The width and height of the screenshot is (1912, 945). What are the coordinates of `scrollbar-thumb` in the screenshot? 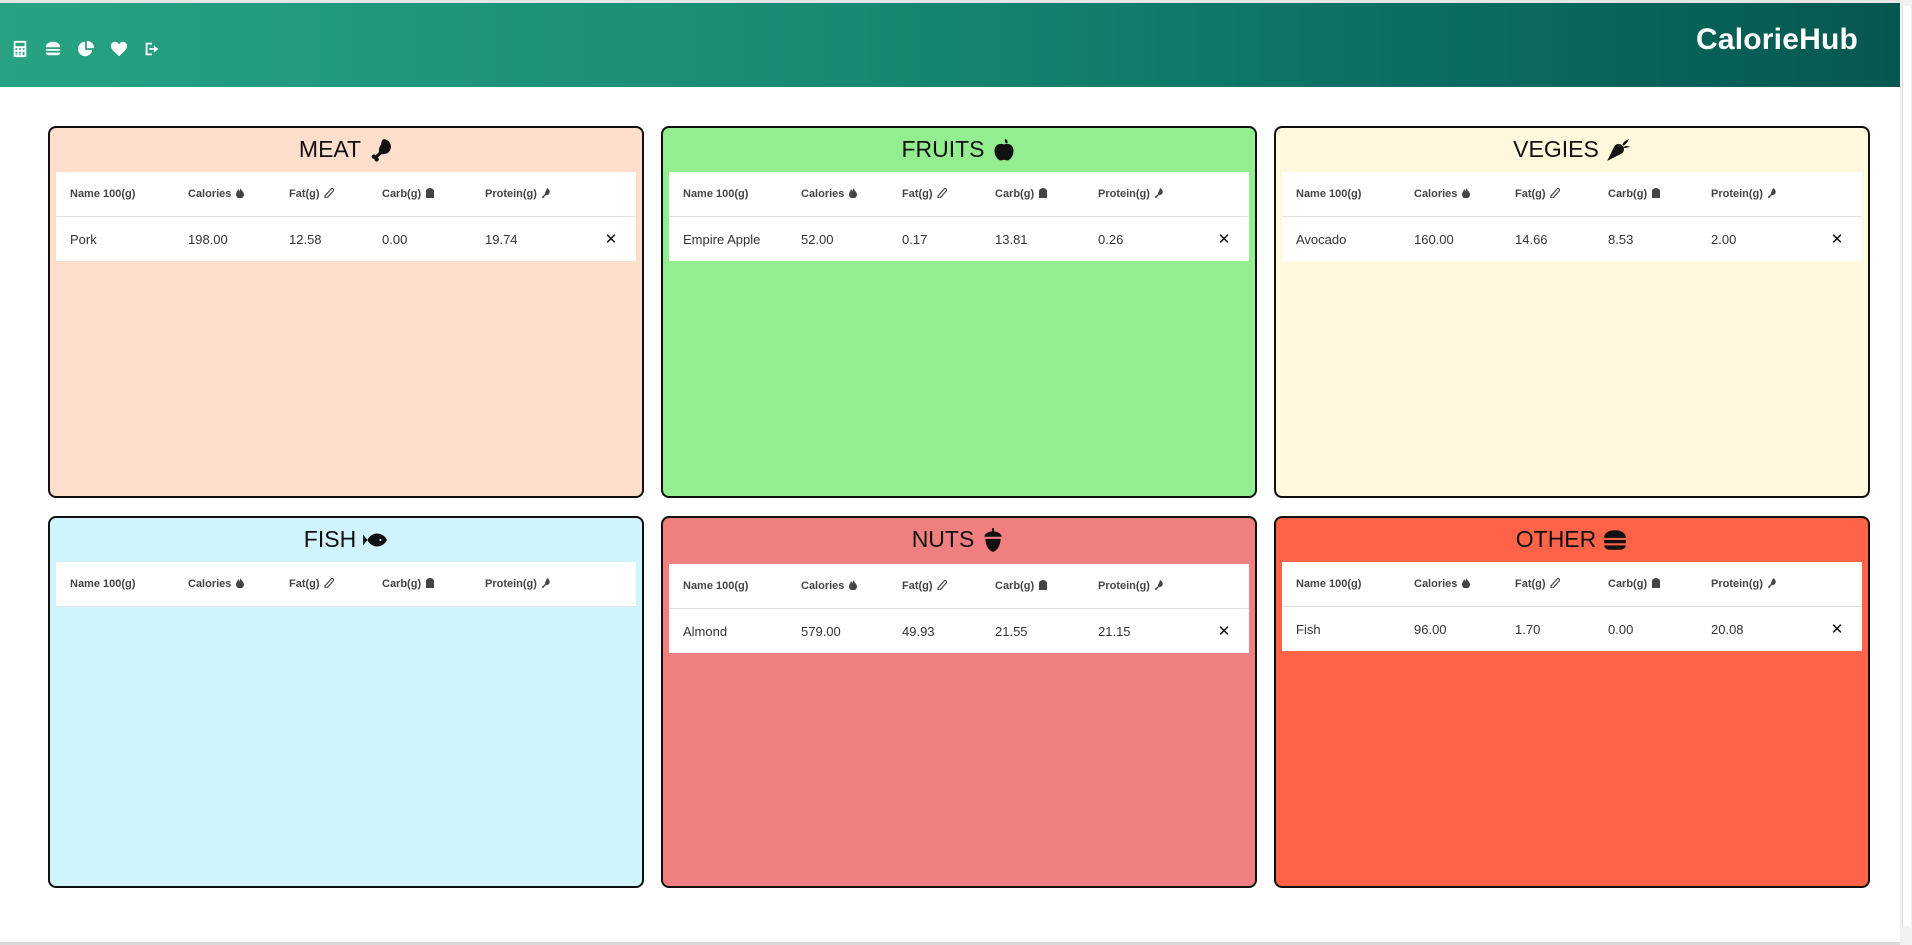 It's located at (1906, 466).